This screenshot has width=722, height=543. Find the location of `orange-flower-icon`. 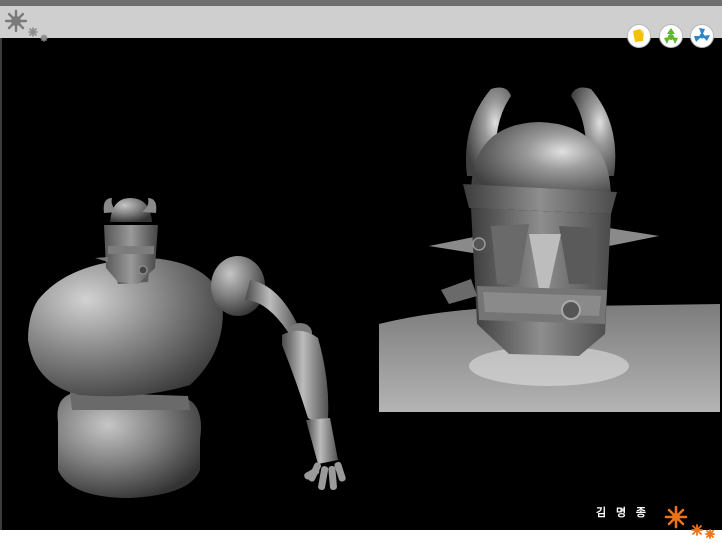

orange-flower-icon is located at coordinates (689, 522).